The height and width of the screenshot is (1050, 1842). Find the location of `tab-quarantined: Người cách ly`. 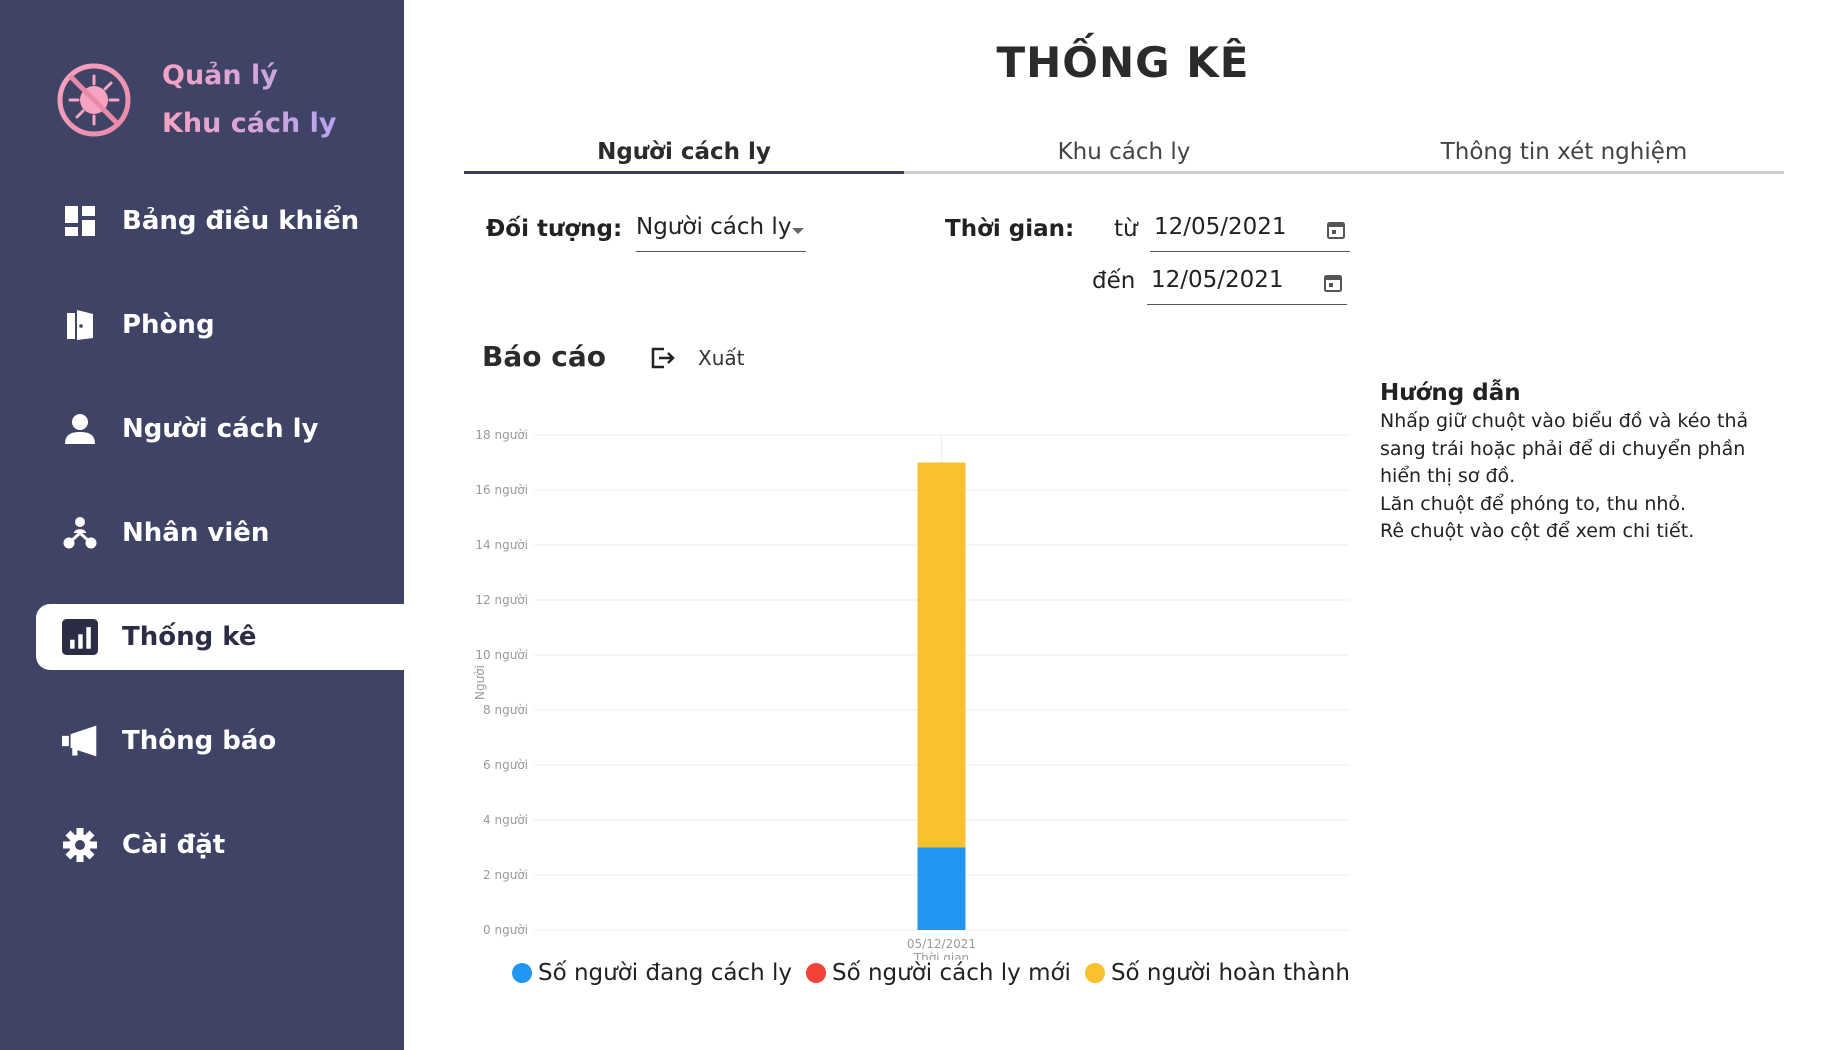

tab-quarantined: Người cách ly is located at coordinates (684, 152).